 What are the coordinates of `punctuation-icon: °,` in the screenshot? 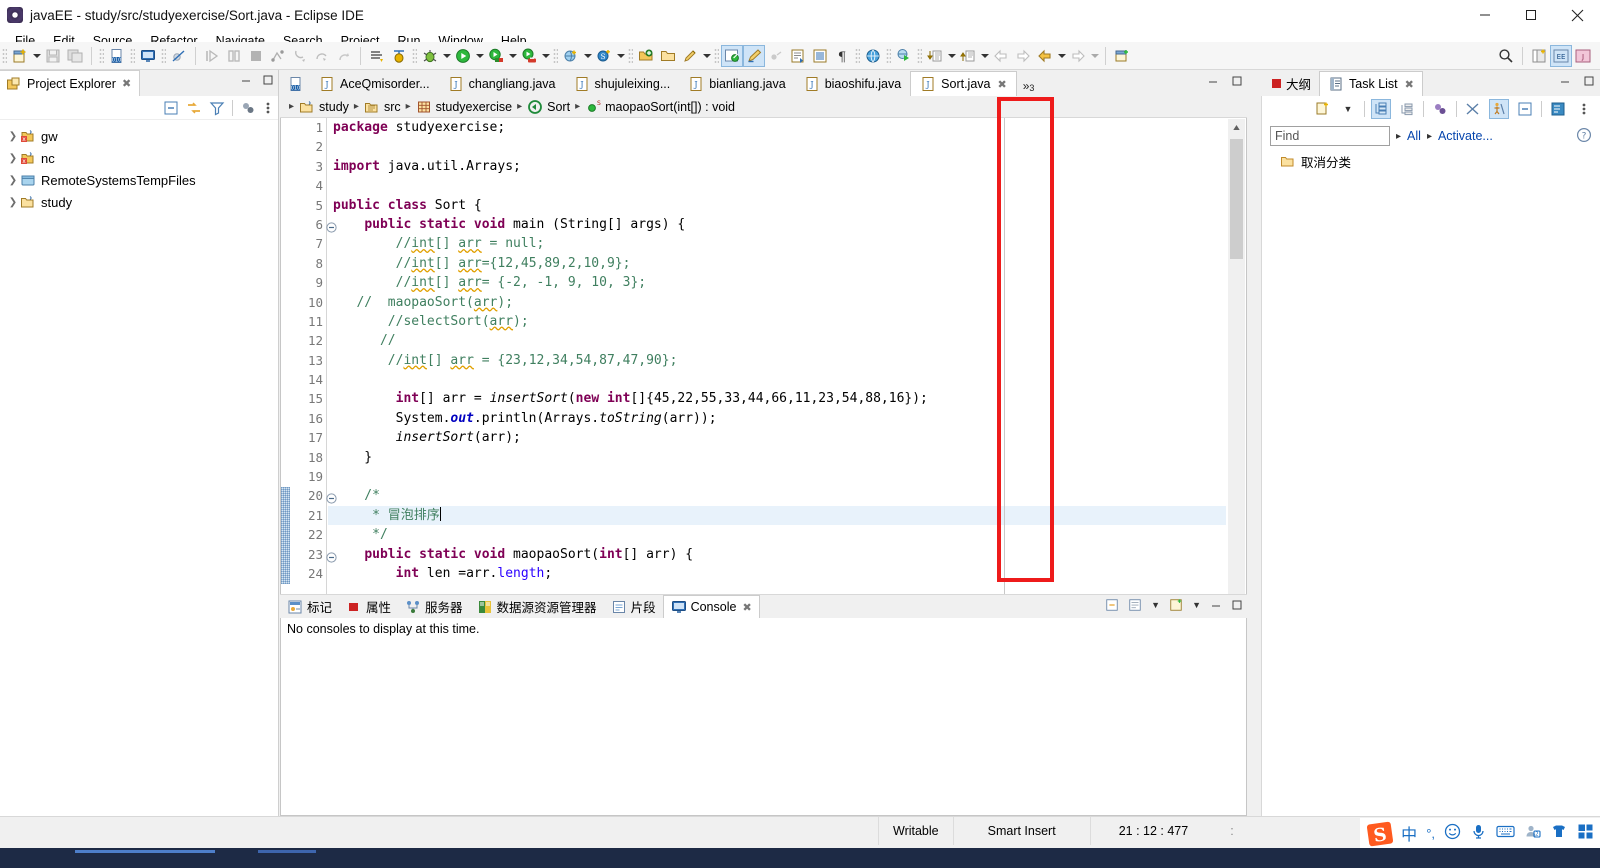 It's located at (1430, 833).